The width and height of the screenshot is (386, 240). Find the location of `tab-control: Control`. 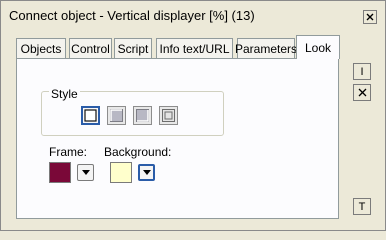

tab-control: Control is located at coordinates (90, 48).